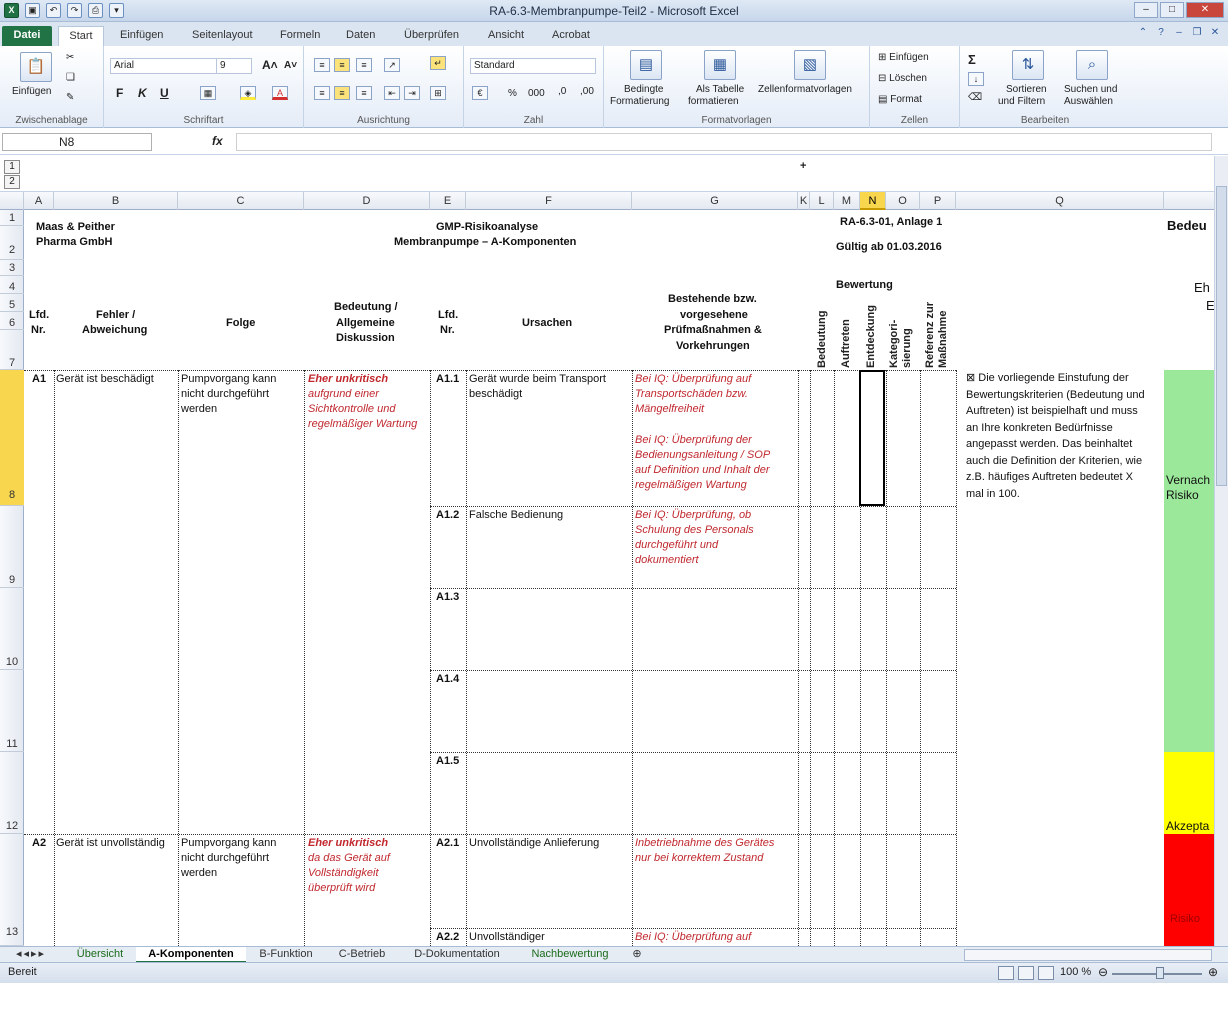 The width and height of the screenshot is (1228, 1030). Describe the element at coordinates (873, 201) in the screenshot. I see `column-header-n: N` at that location.